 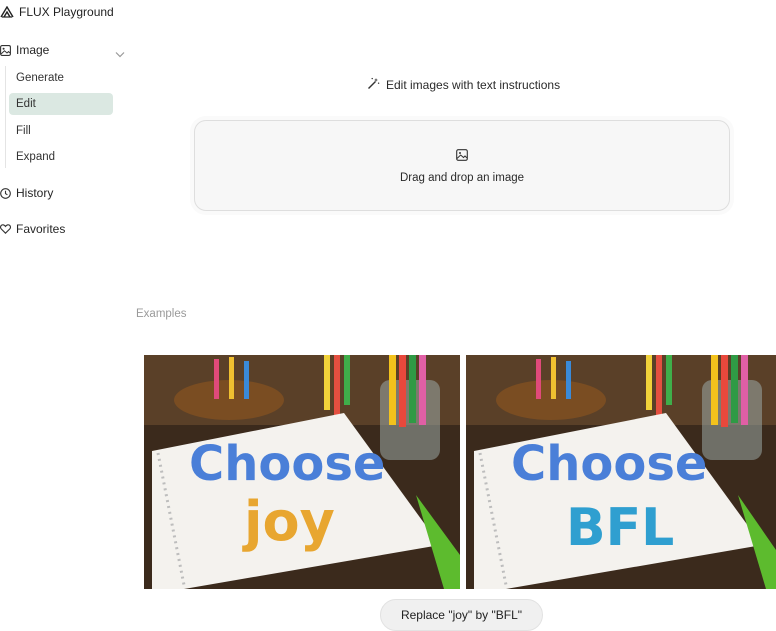 I want to click on example-after-image: Choose BFL, so click(x=621, y=472).